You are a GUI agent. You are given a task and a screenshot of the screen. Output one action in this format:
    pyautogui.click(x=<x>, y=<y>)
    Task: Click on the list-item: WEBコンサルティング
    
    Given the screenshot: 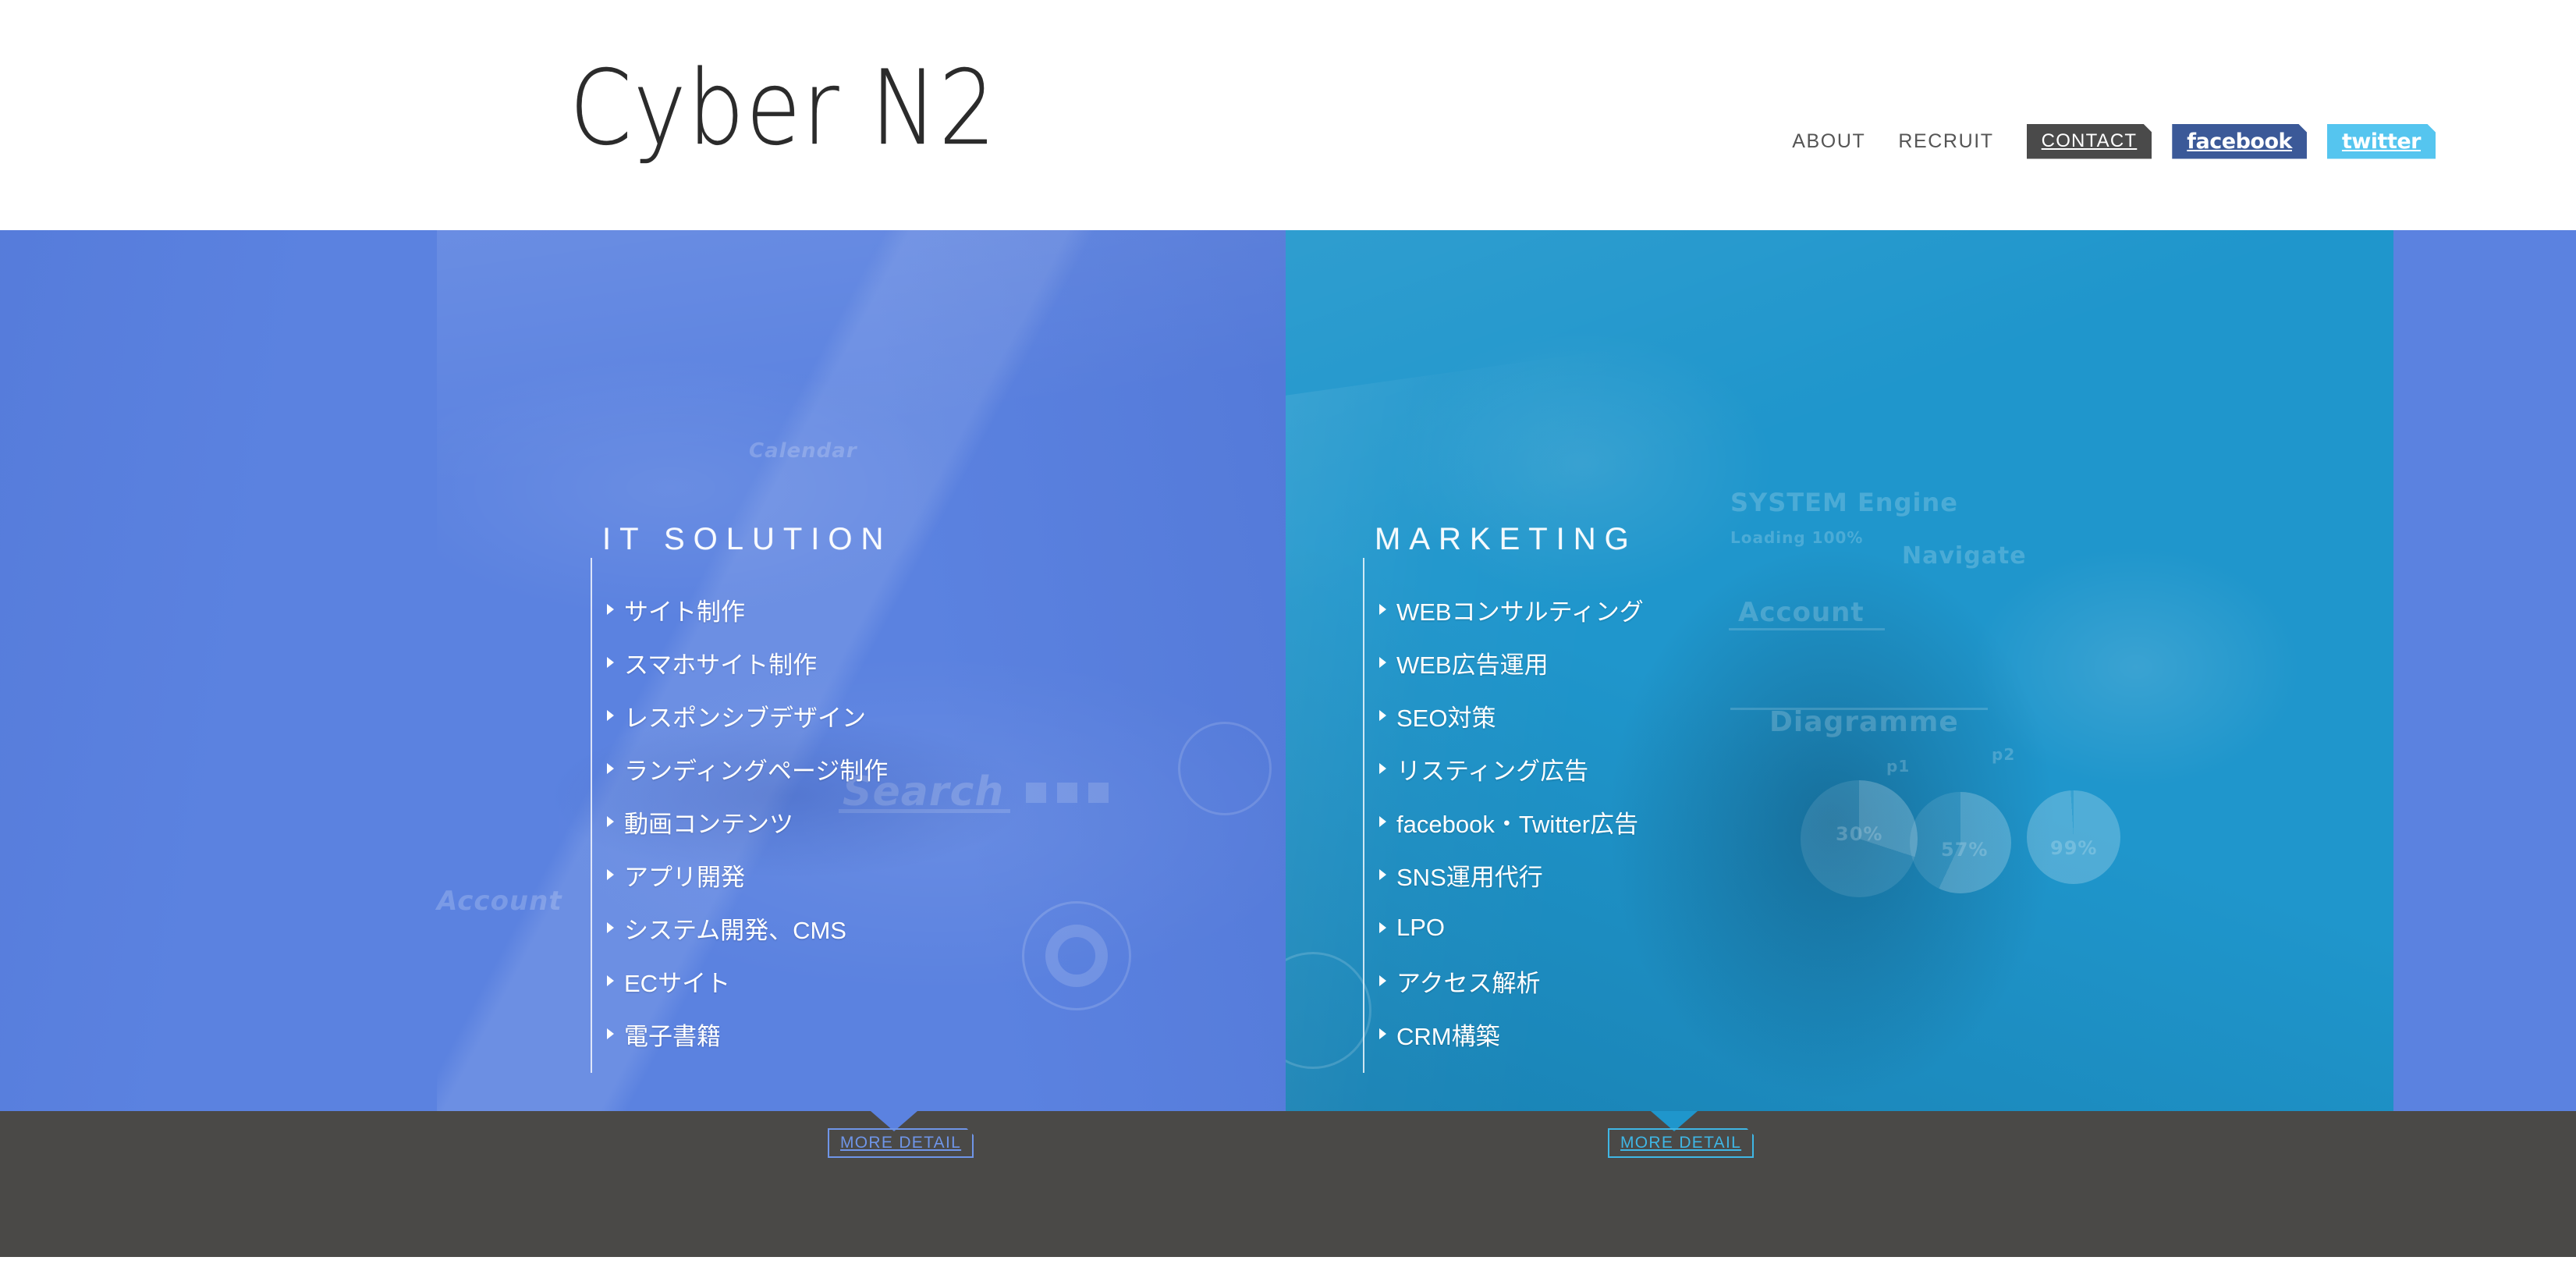 What is the action you would take?
    pyautogui.click(x=1511, y=609)
    